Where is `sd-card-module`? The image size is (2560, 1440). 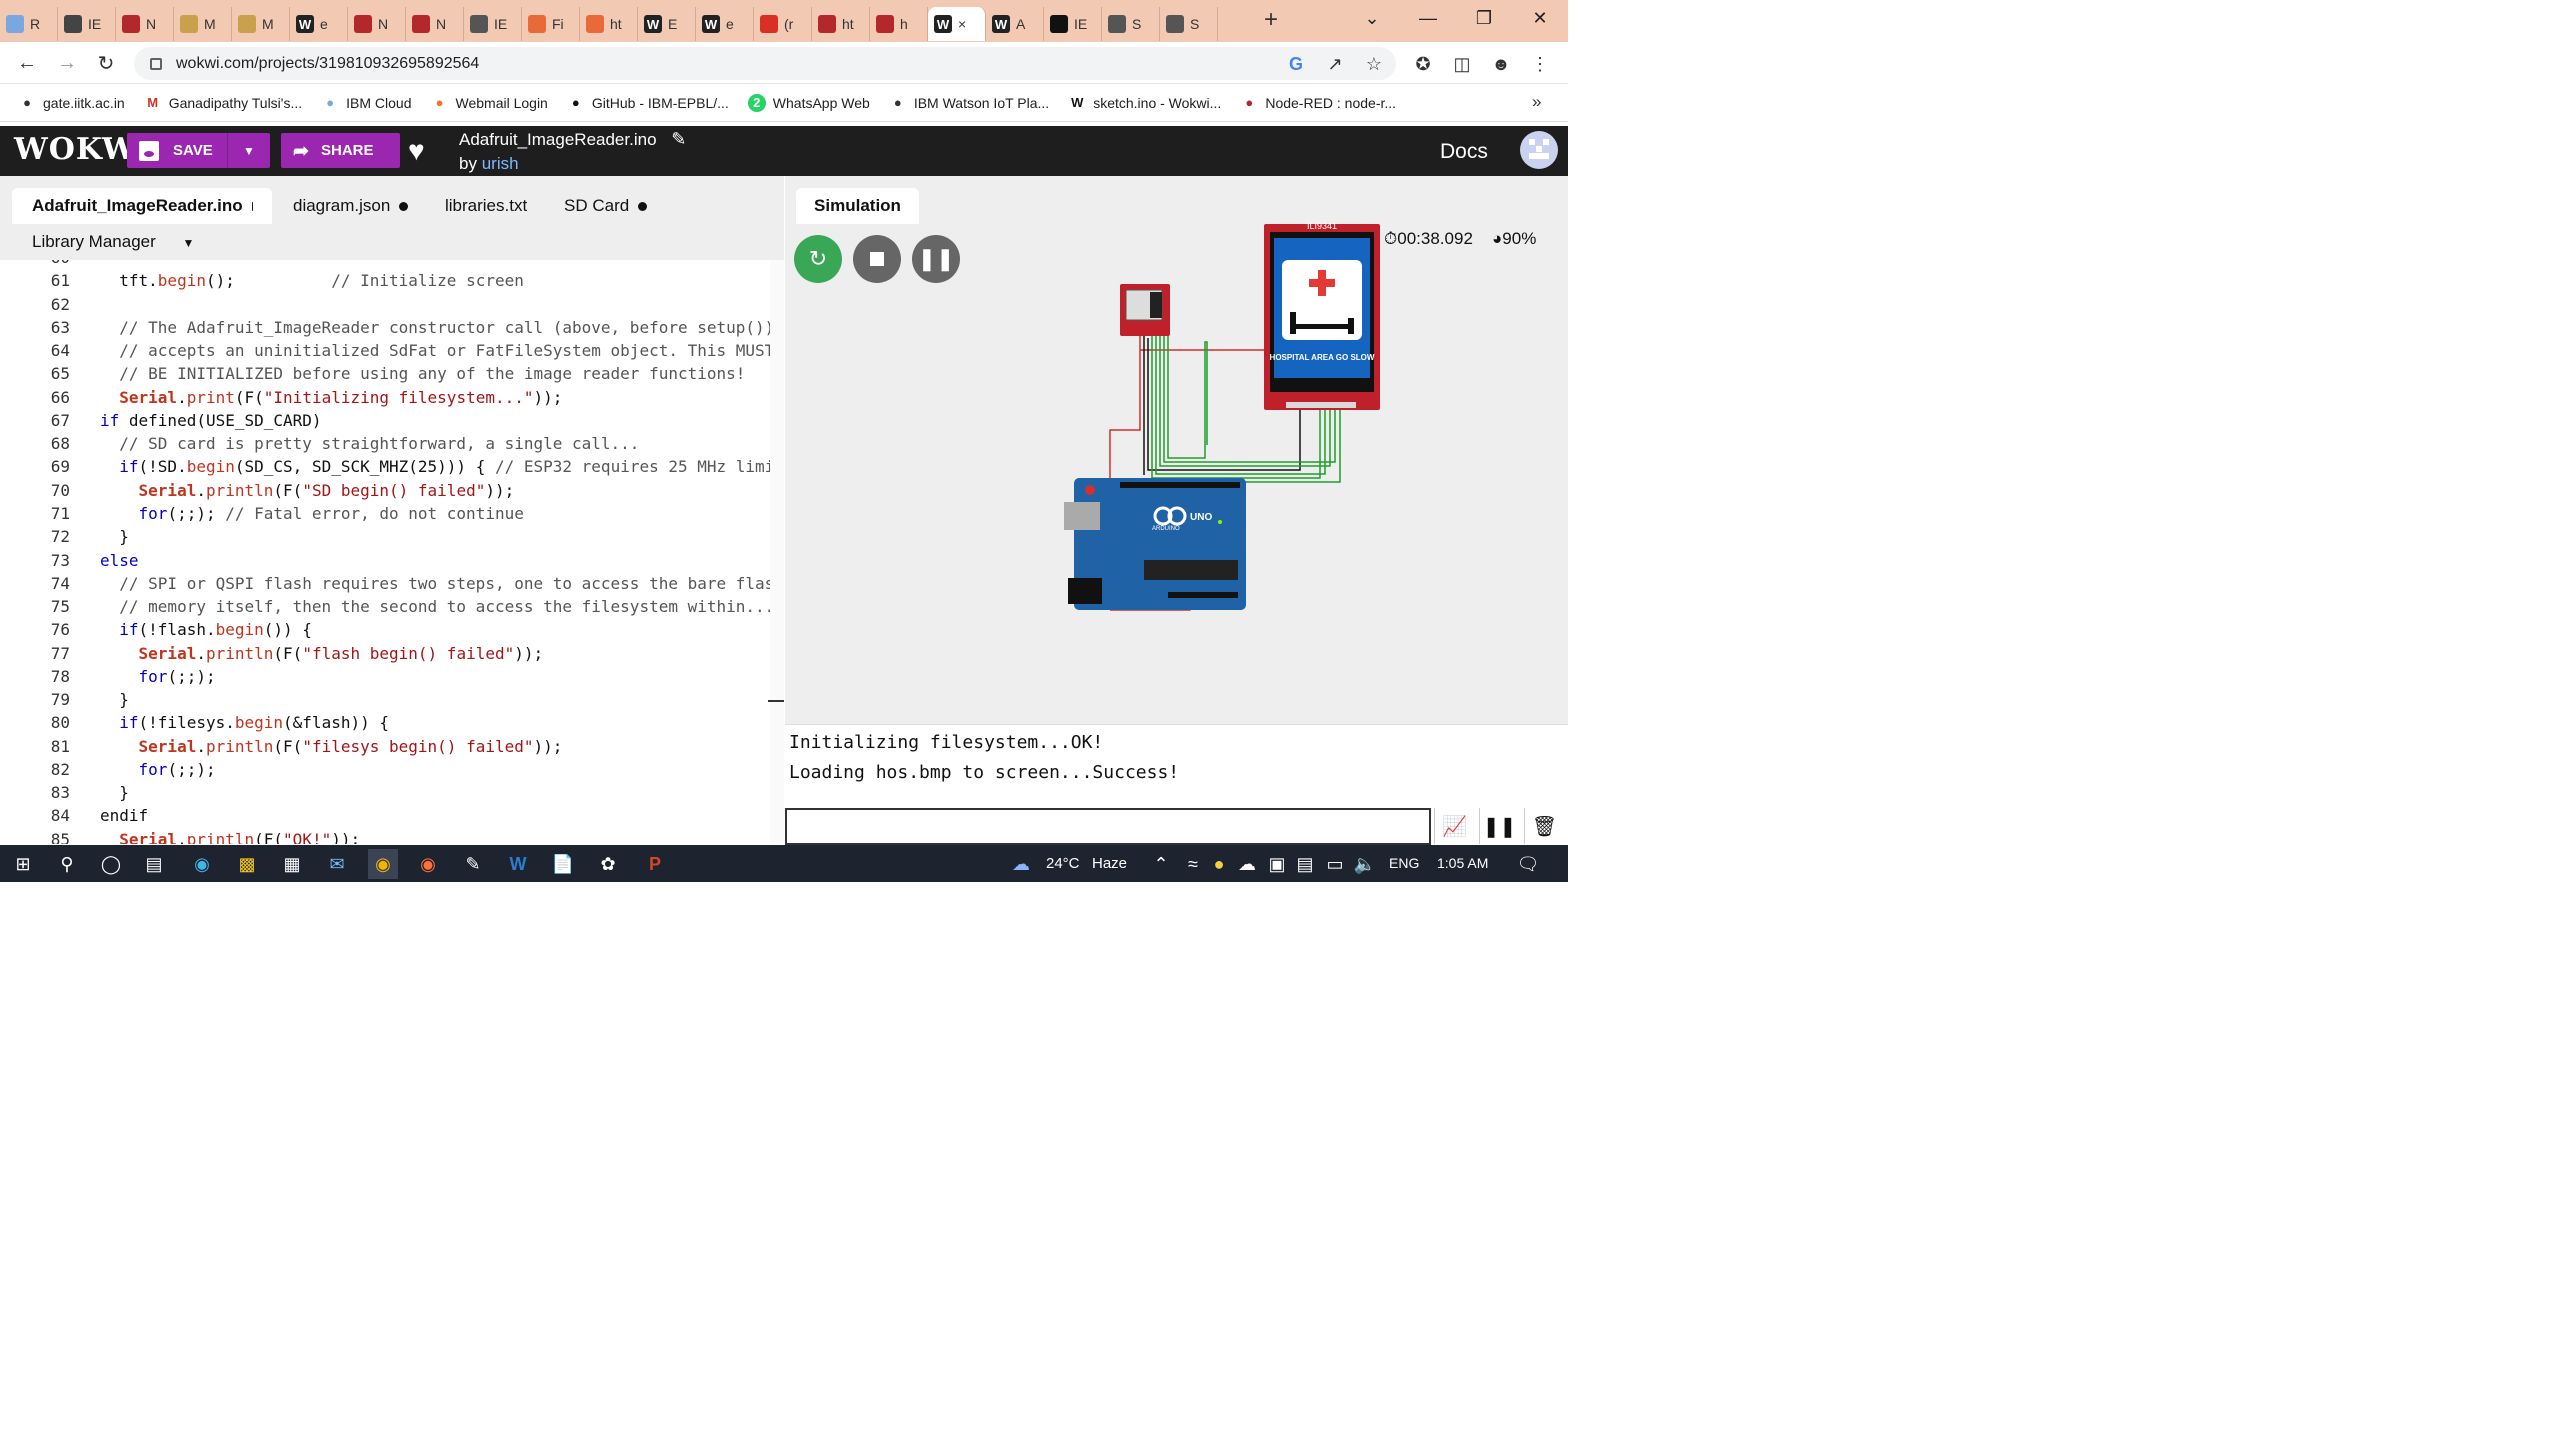 sd-card-module is located at coordinates (1145, 310).